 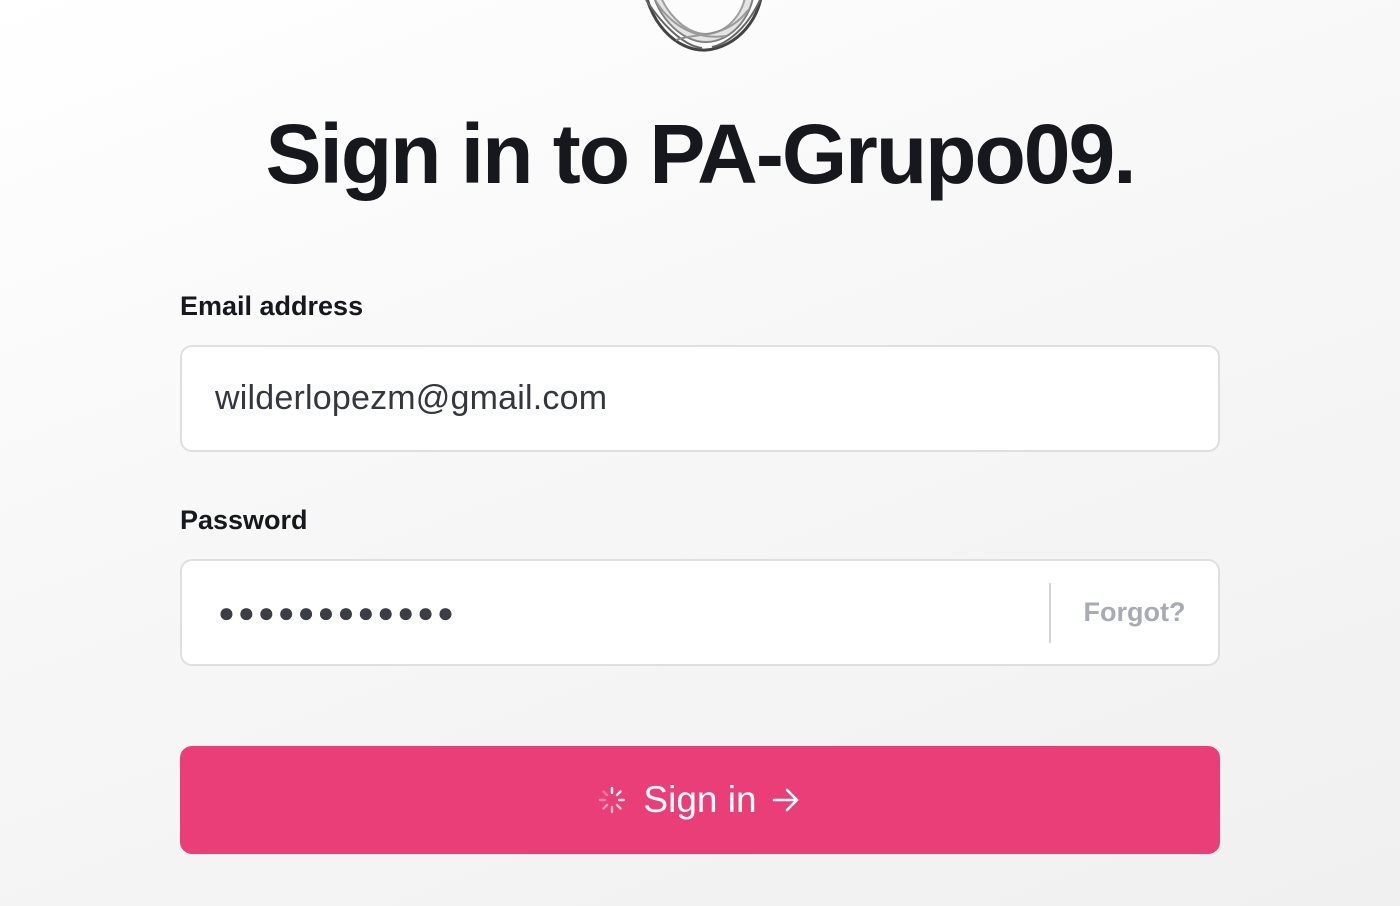 I want to click on ring-logo-icon, so click(x=703, y=26).